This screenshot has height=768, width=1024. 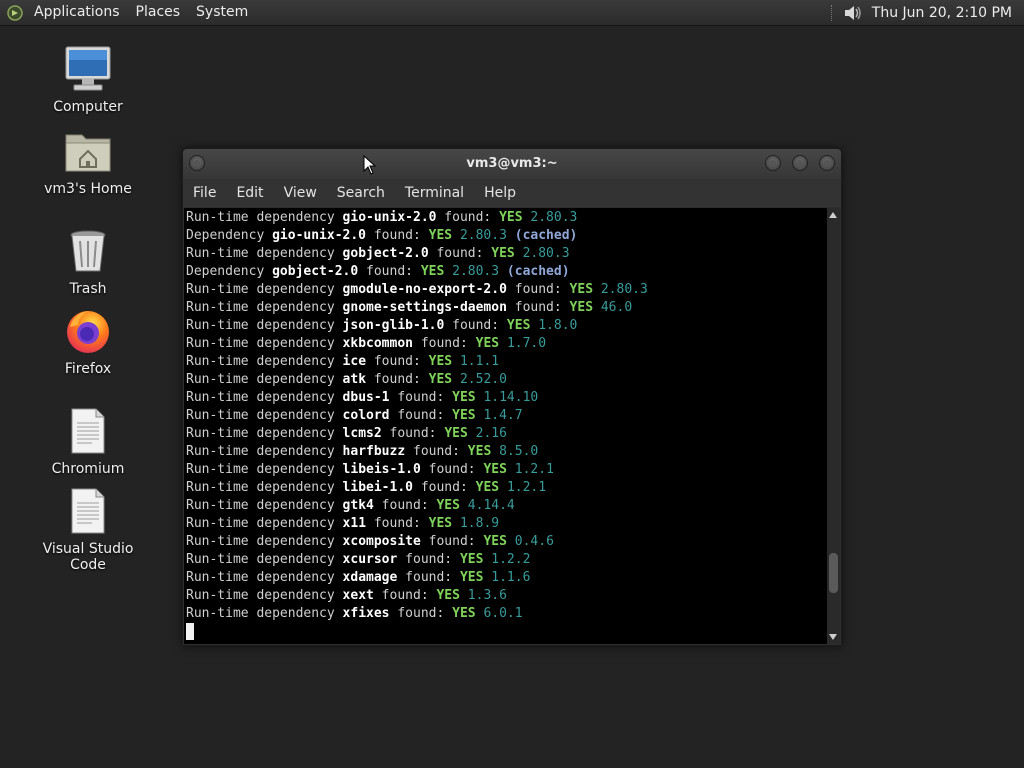 What do you see at coordinates (500, 193) in the screenshot?
I see `menu-help: Help` at bounding box center [500, 193].